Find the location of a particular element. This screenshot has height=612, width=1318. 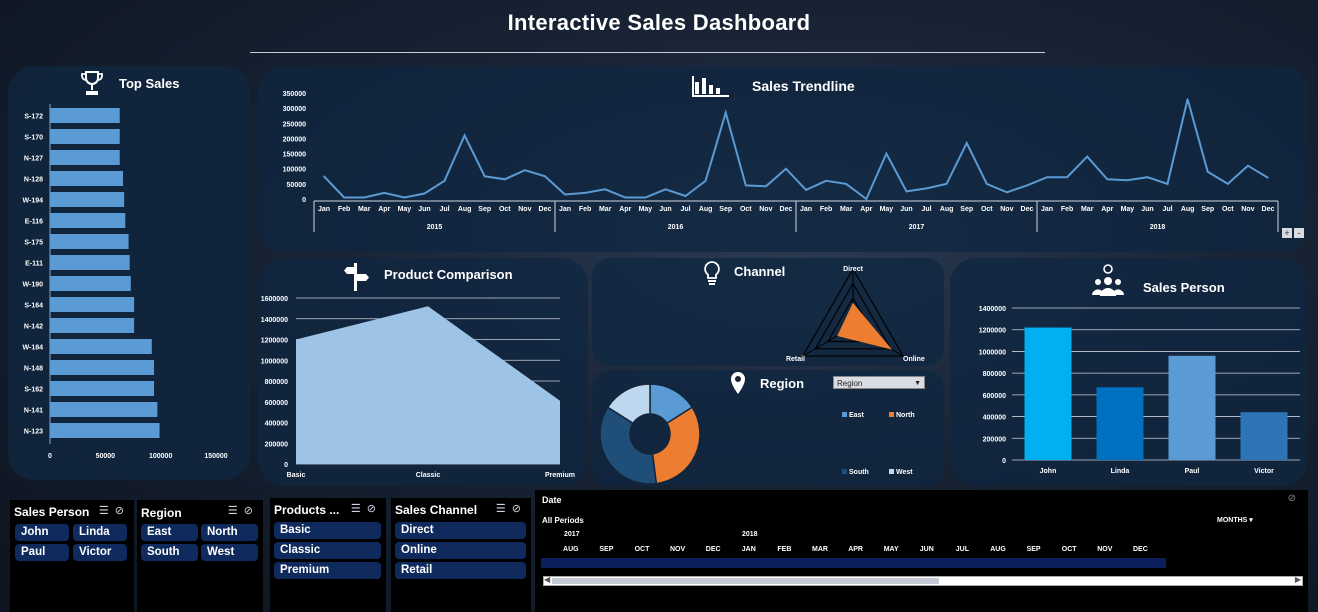

timeline-month: JUN is located at coordinates (927, 549).